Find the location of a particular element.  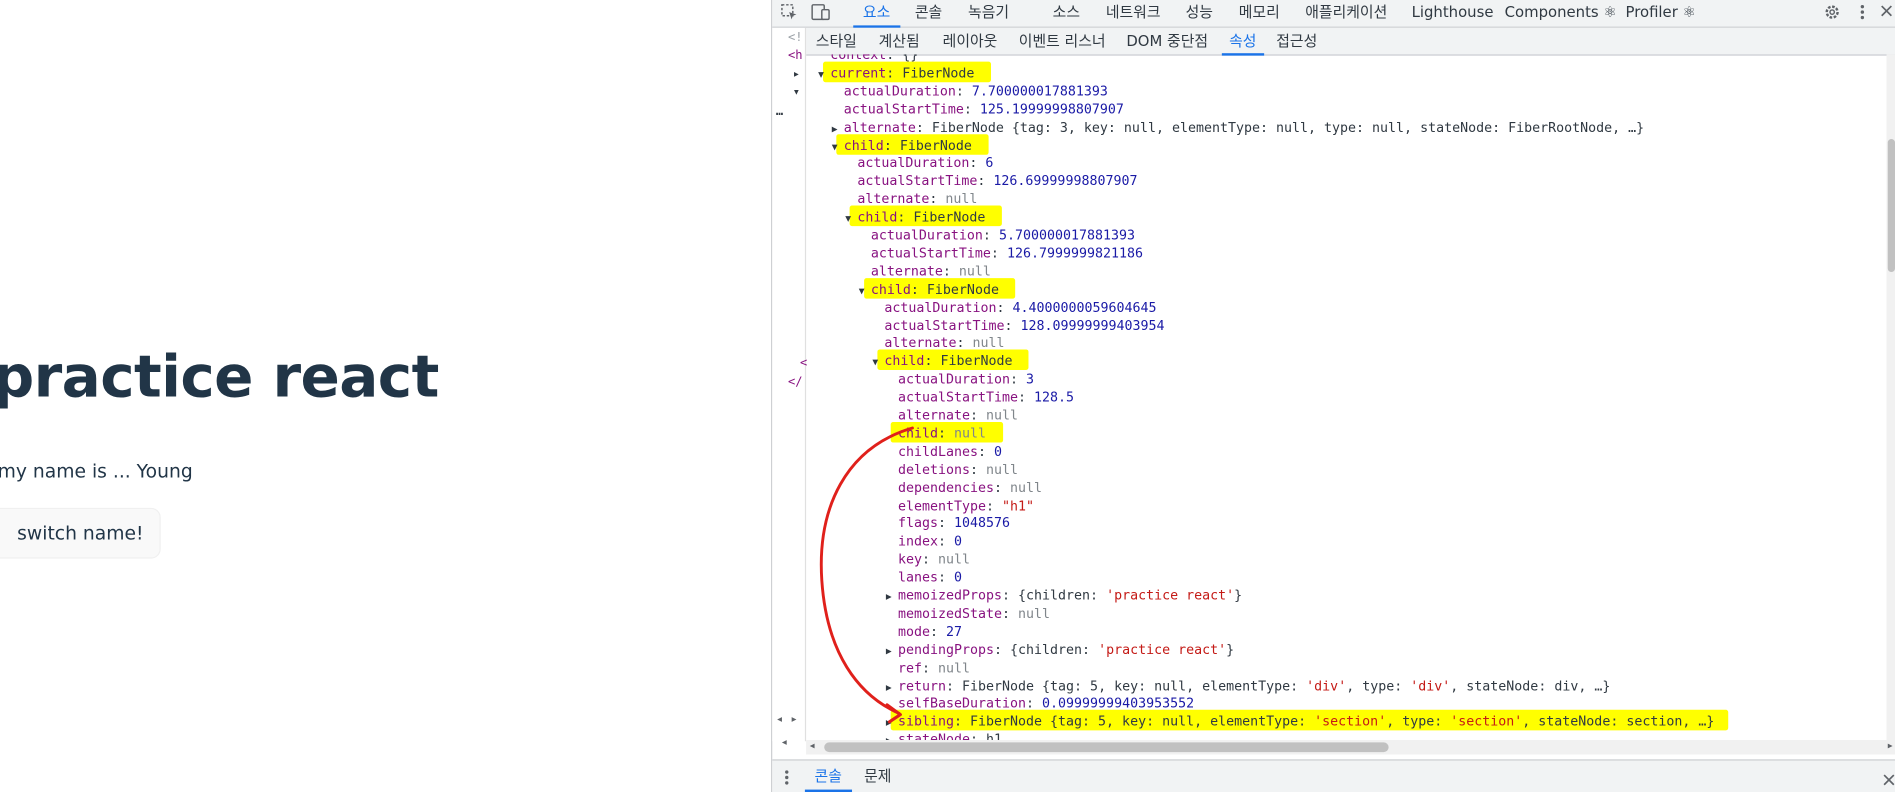

close-devtools-icon is located at coordinates (1886, 13).